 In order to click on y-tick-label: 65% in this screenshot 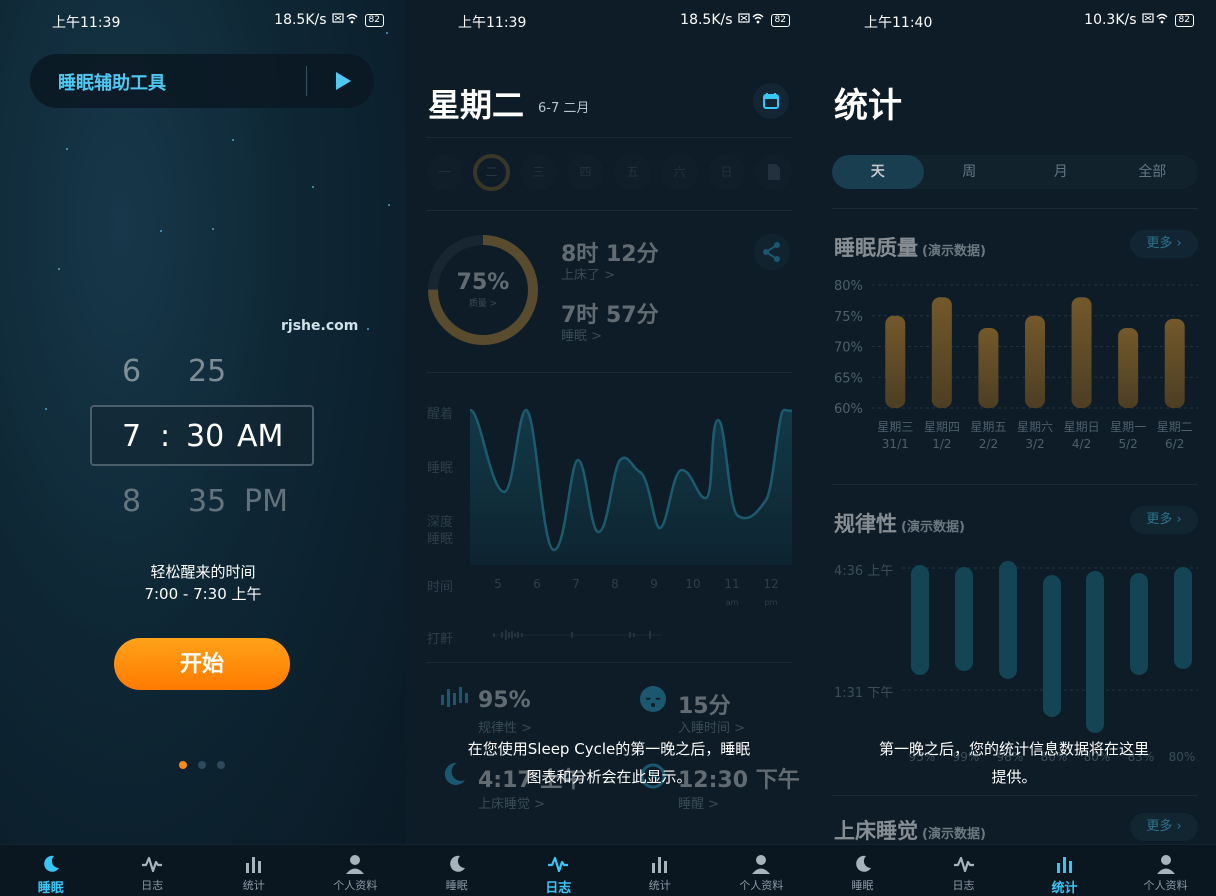, I will do `click(848, 378)`.